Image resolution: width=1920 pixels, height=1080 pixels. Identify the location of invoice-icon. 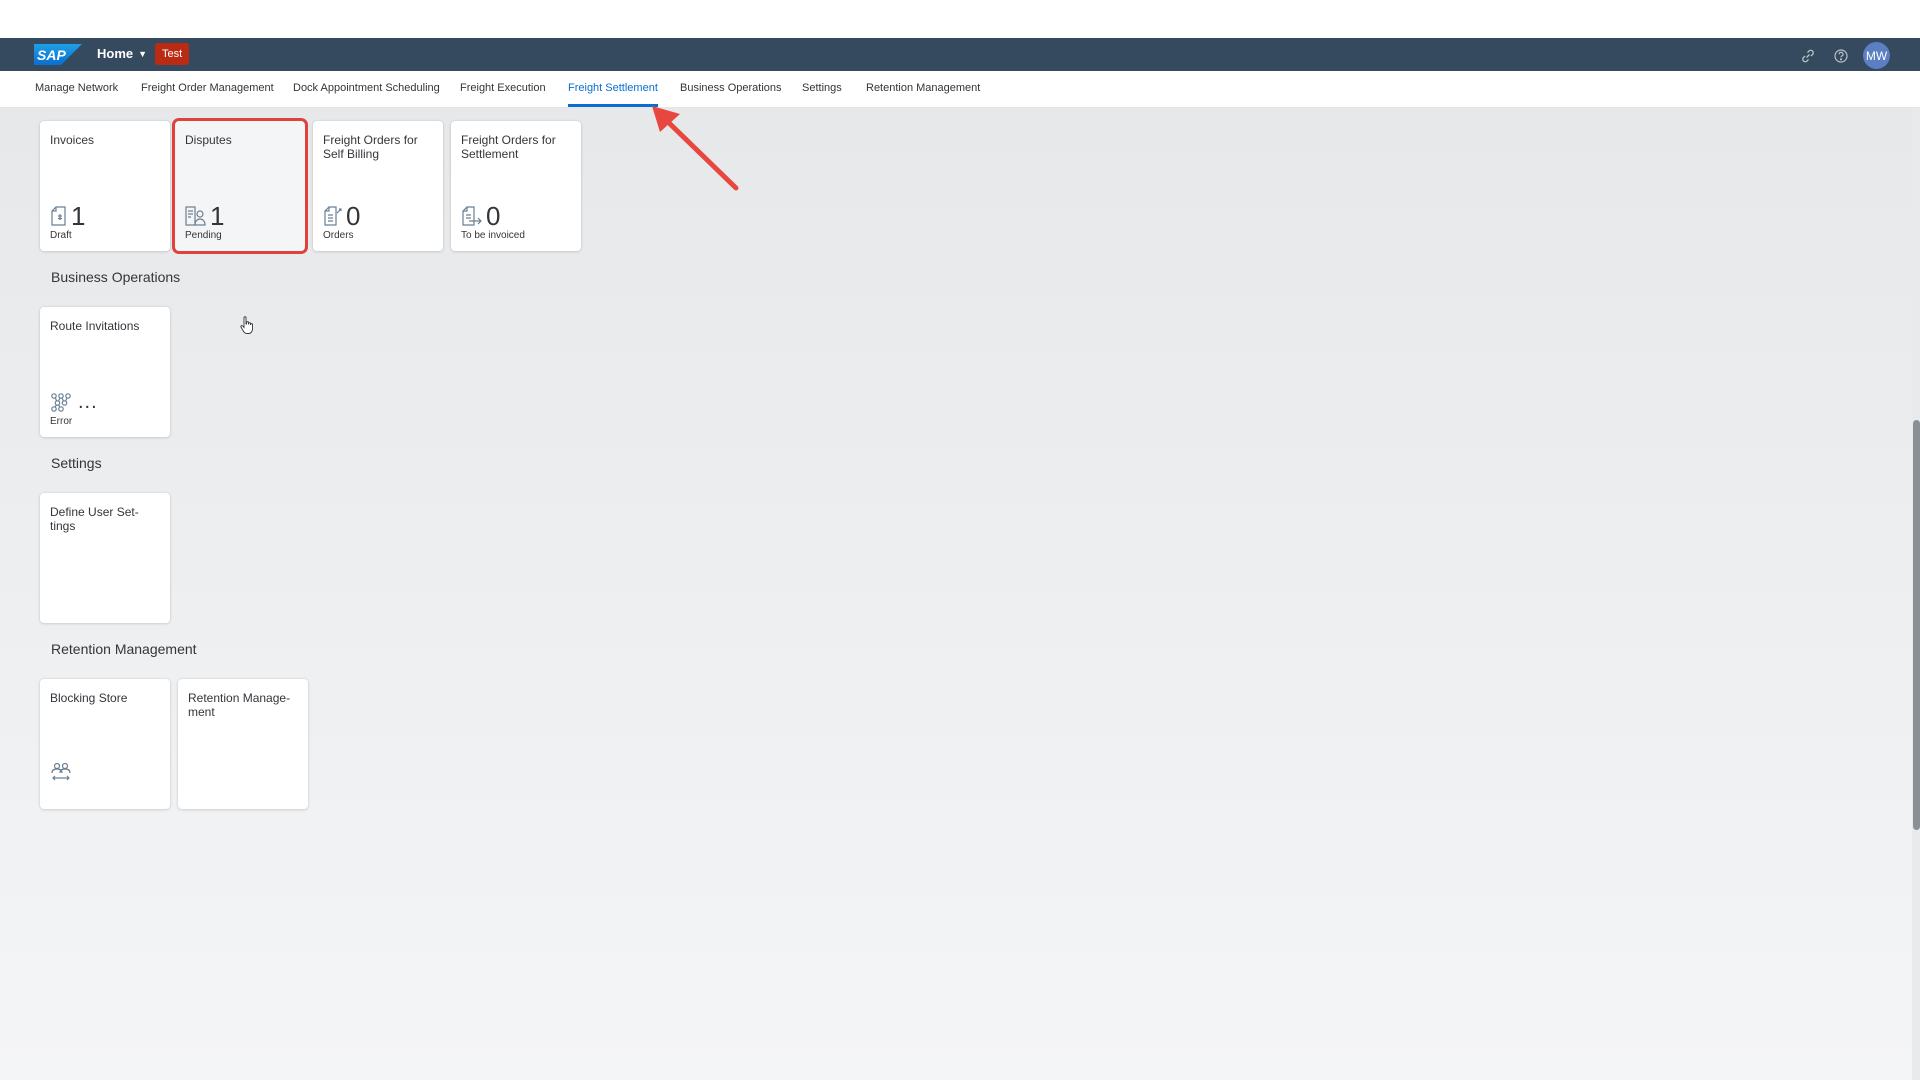
(58, 216).